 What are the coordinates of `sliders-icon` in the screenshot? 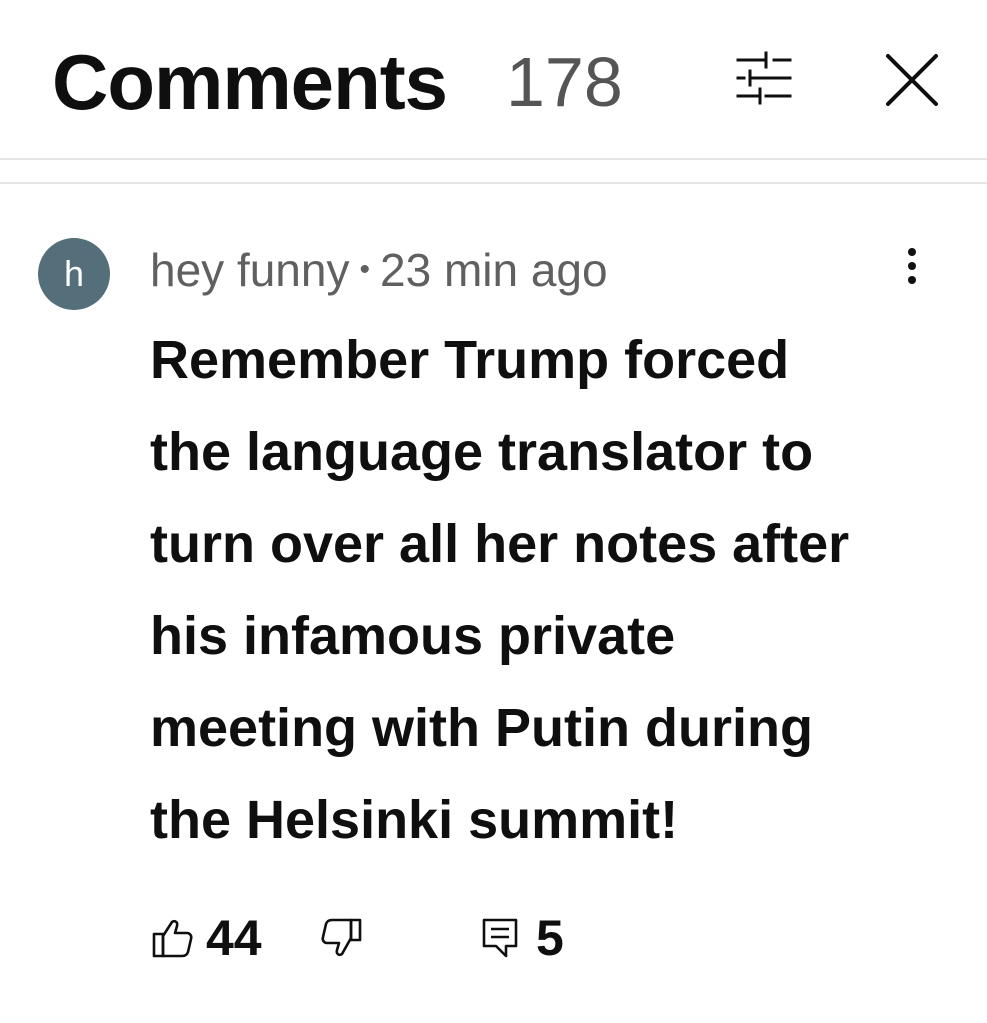 It's located at (764, 78).